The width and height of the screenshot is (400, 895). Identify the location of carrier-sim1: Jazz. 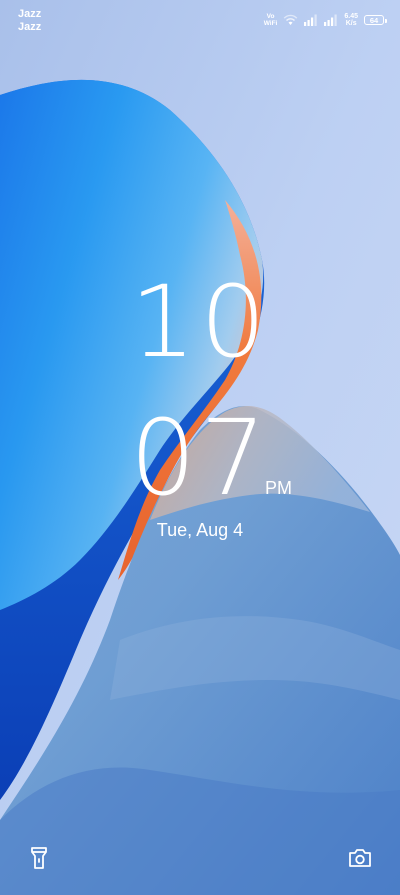
(30, 14).